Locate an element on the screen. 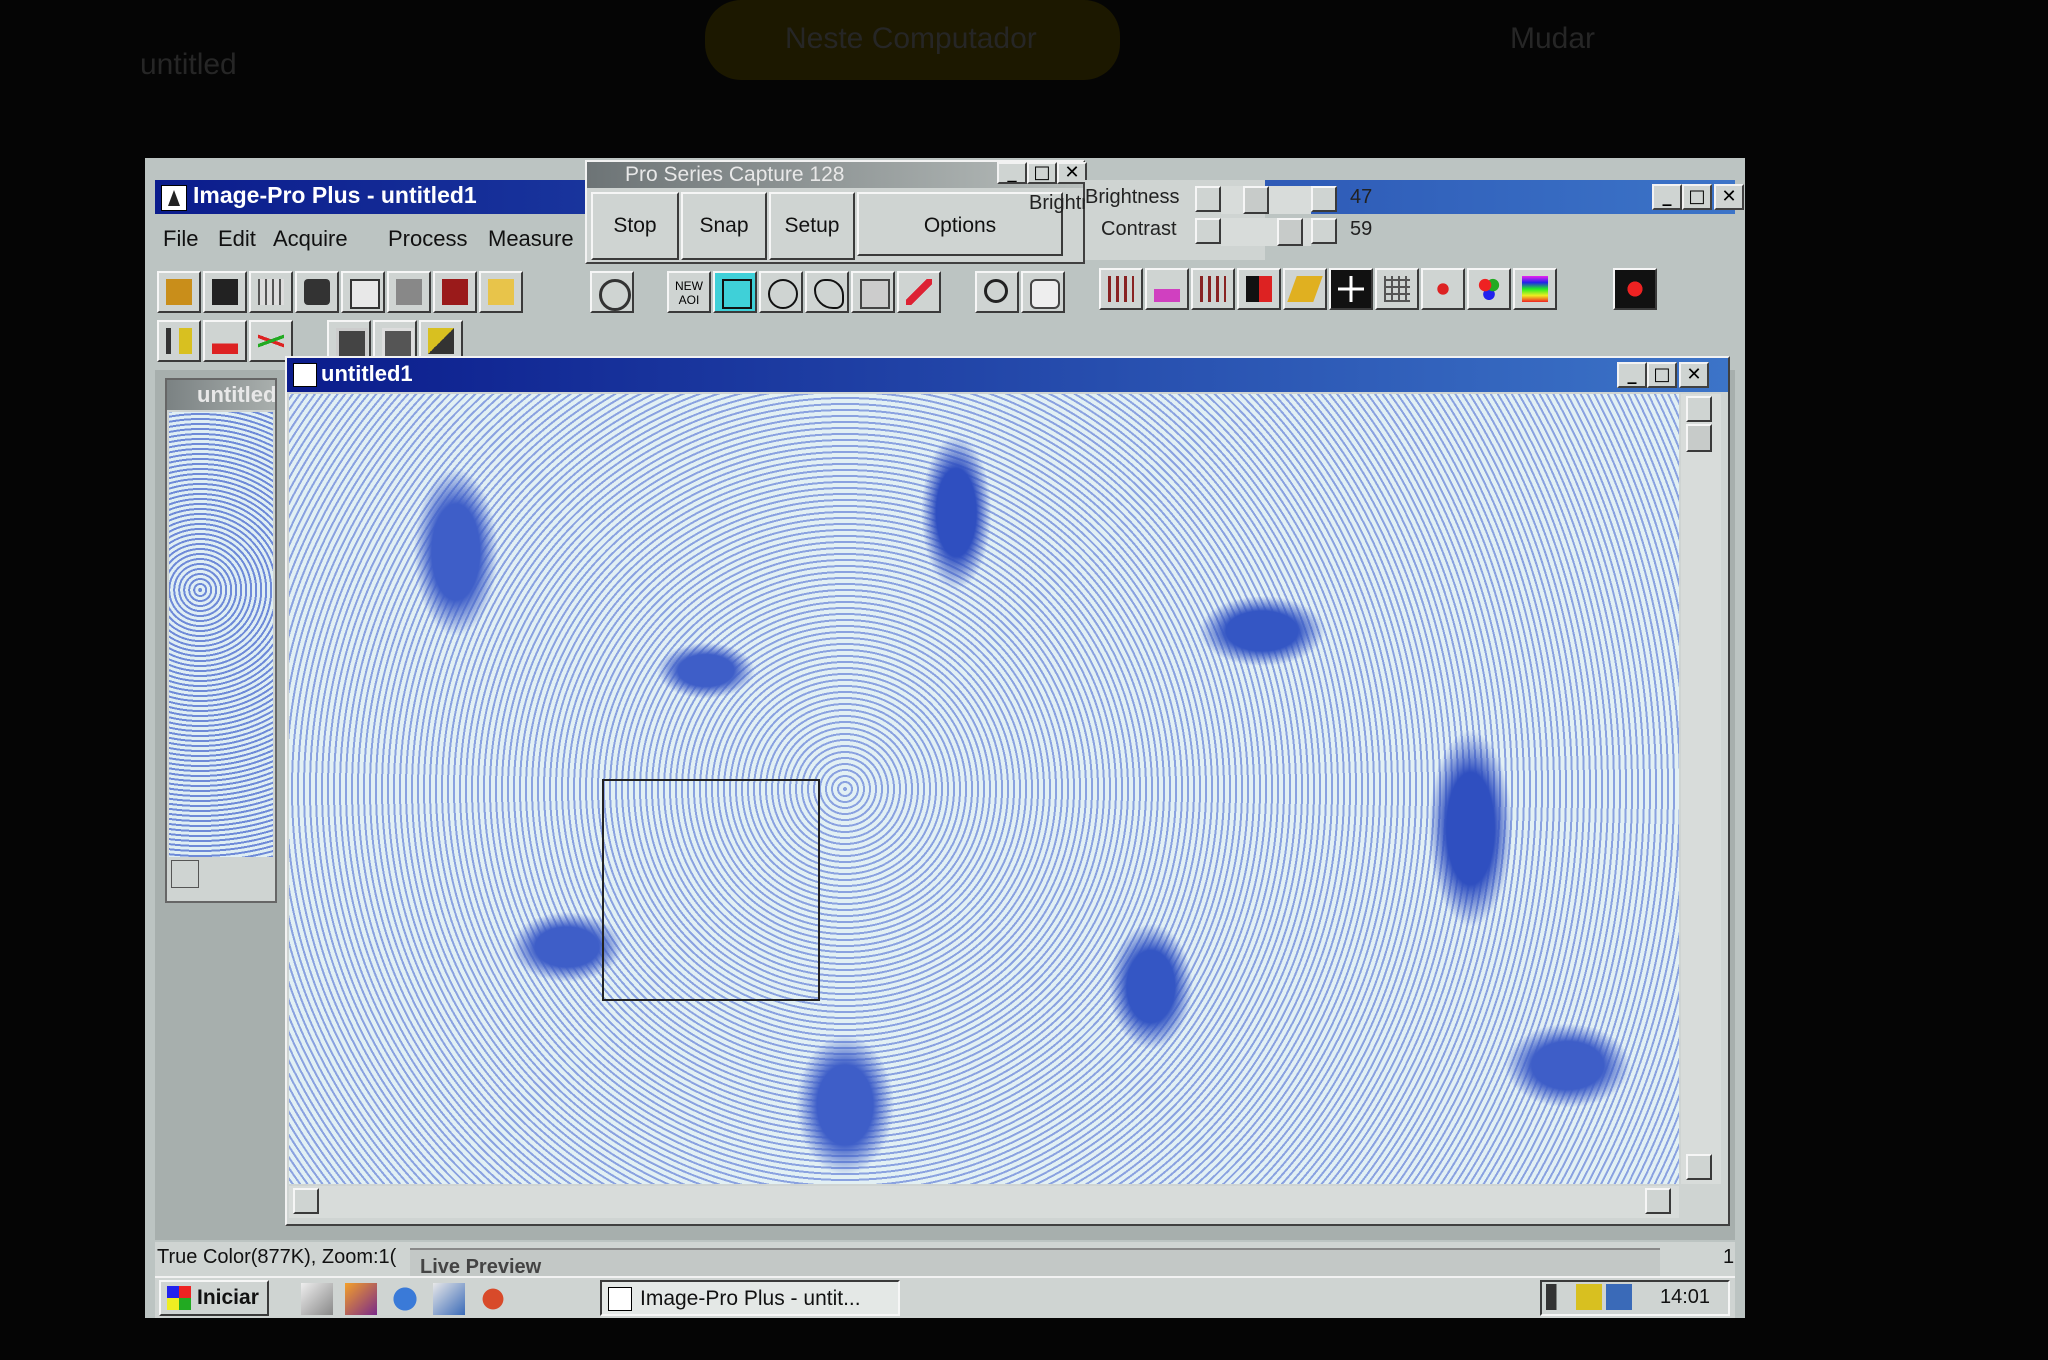 The image size is (2048, 1360). open-button is located at coordinates (179, 292).